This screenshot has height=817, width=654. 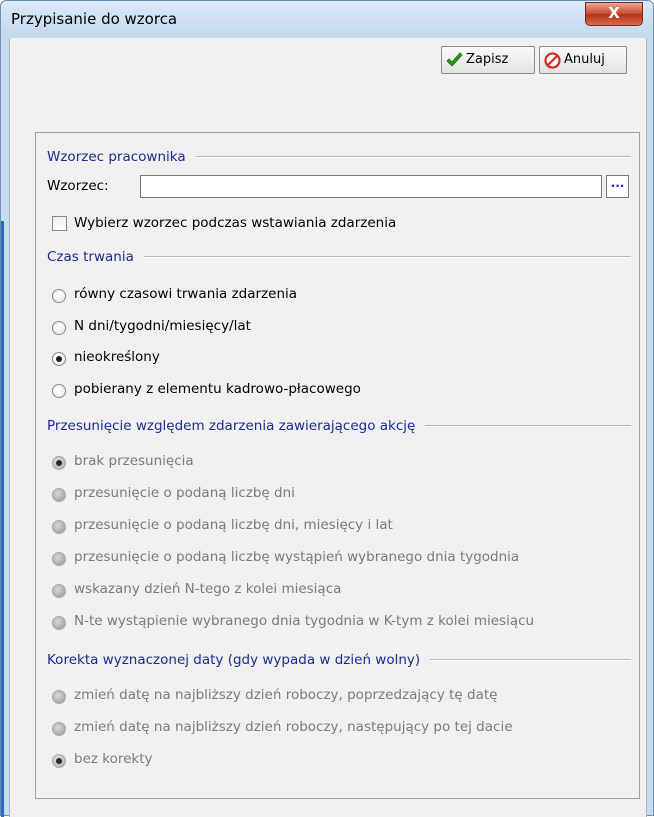 I want to click on radio-shift-weekday-occurrences, so click(x=59, y=559).